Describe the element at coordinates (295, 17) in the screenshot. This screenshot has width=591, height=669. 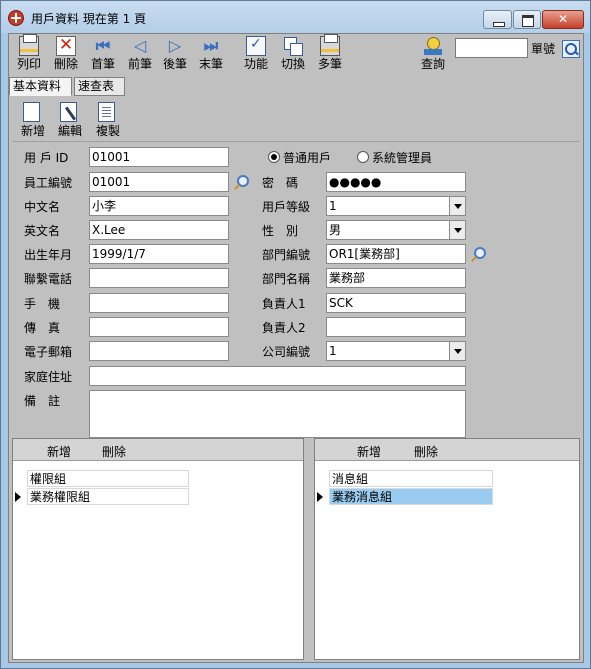
I see `title-bar: 用戶資料 現在第 1 頁` at that location.